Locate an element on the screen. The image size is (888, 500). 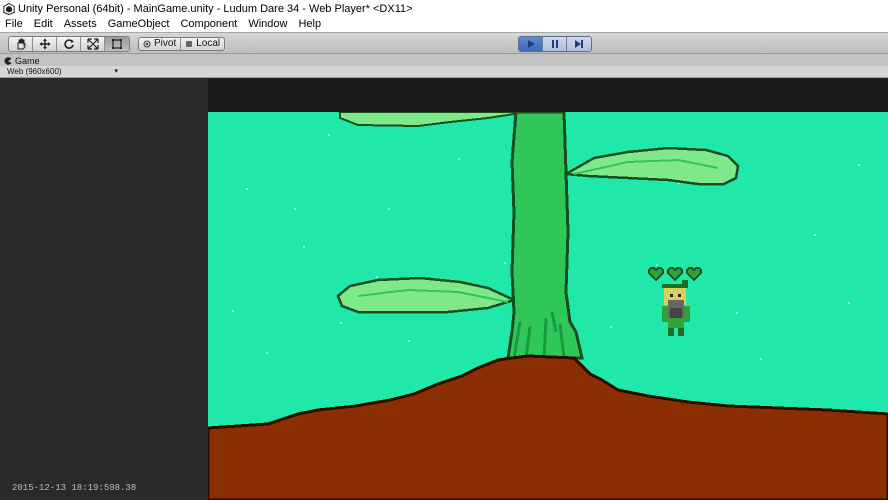
resolution-label: Web (960x600) is located at coordinates (34, 71).